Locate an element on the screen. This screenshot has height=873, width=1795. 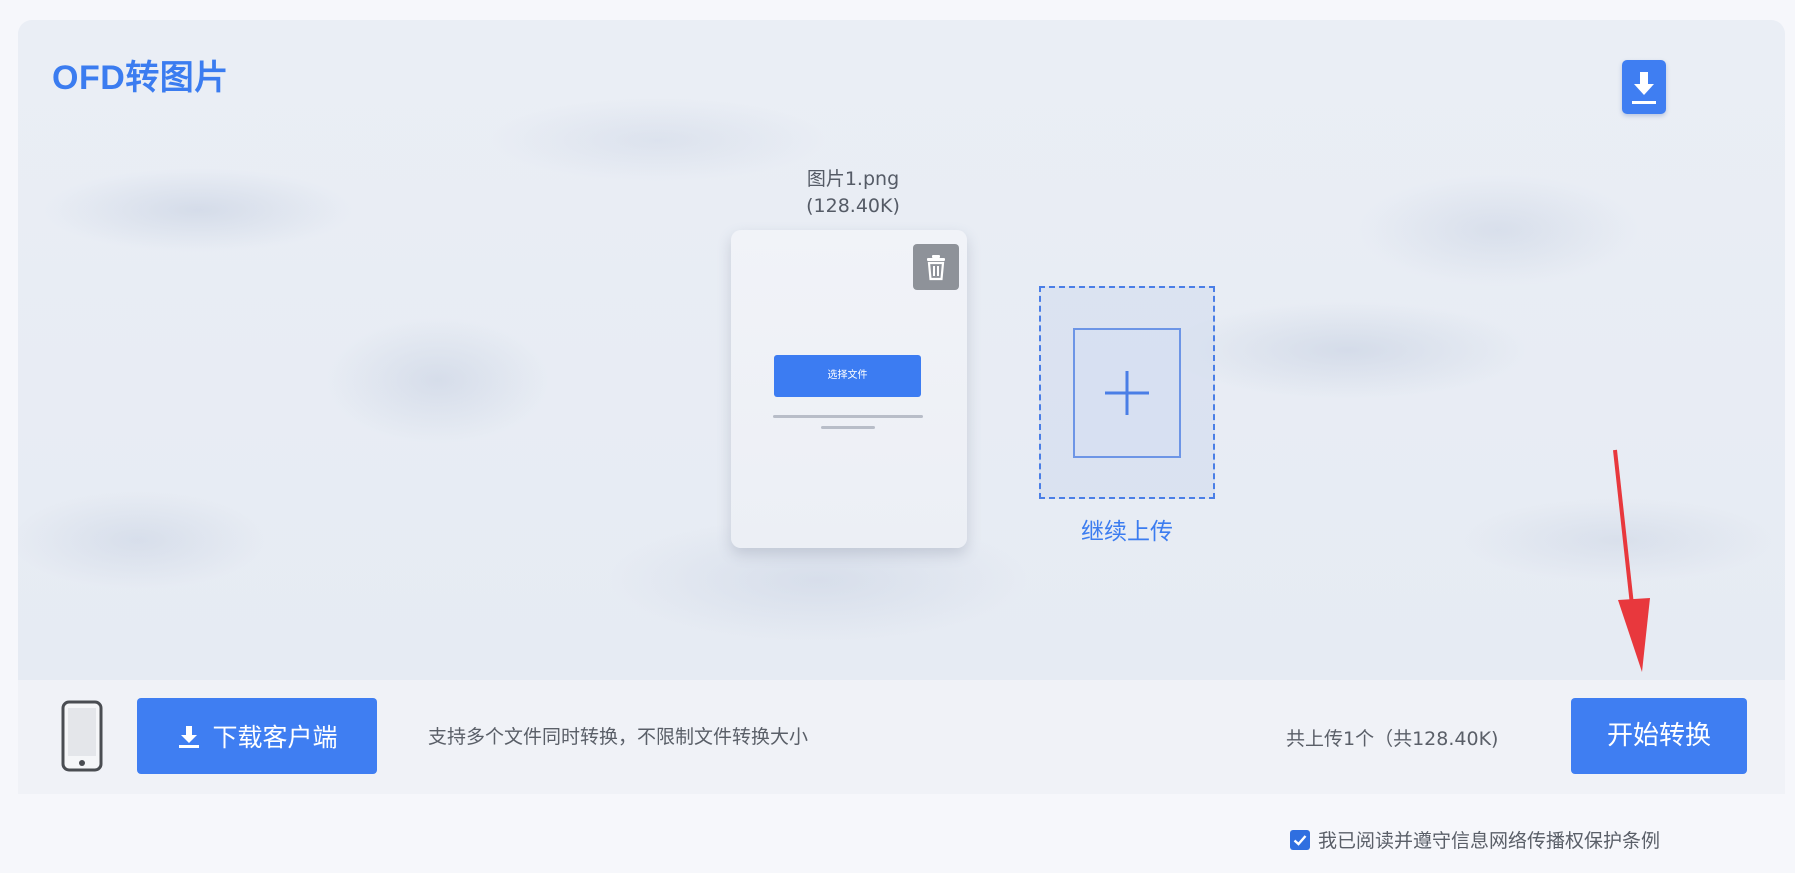
file-size: (128.40K) is located at coordinates (853, 206).